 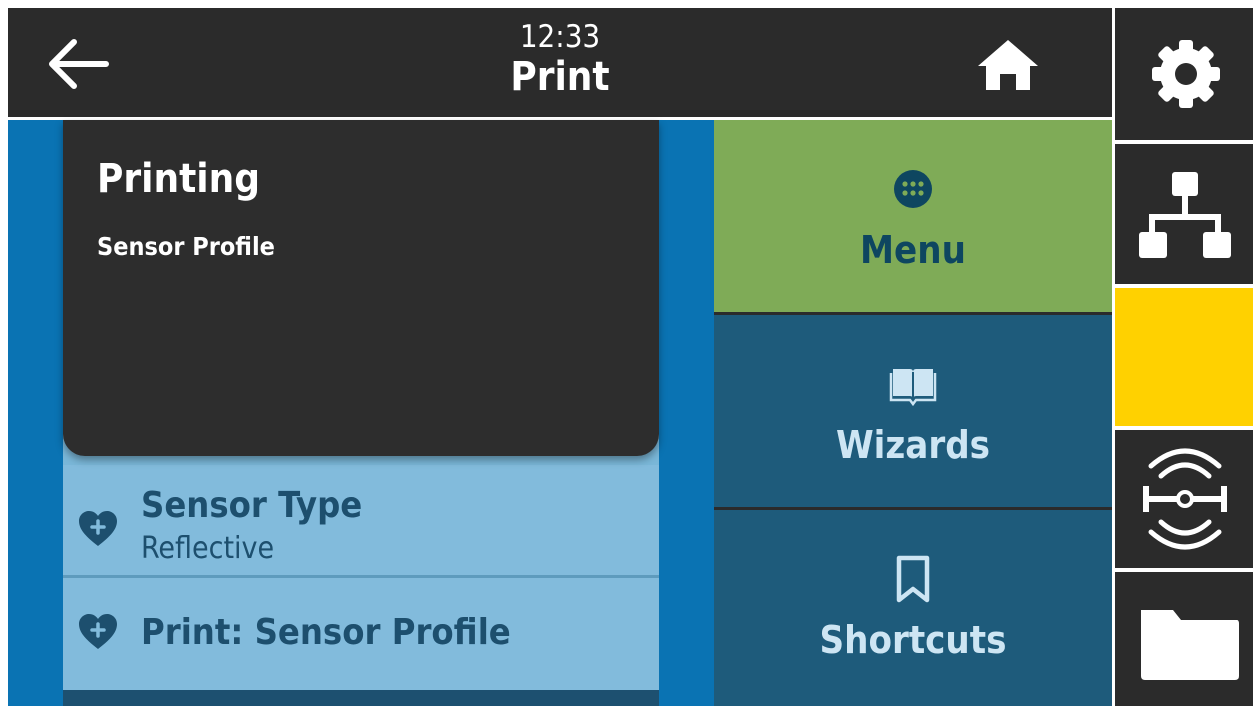 I want to click on menu-label: Menu, so click(x=913, y=250).